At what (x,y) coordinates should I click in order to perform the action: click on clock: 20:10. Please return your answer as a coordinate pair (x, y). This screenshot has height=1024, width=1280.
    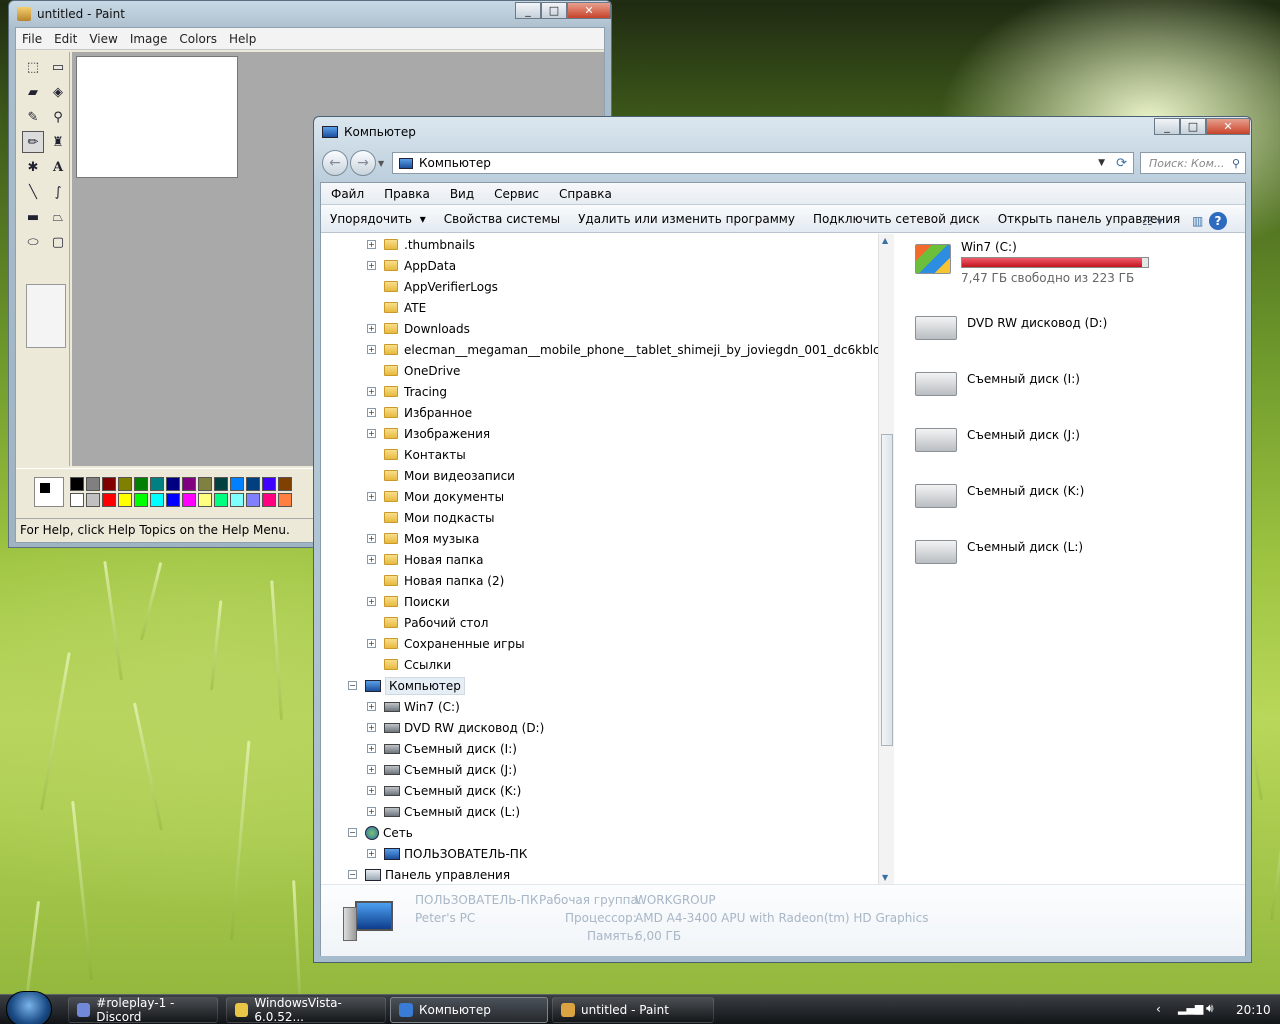
    Looking at the image, I should click on (1253, 1010).